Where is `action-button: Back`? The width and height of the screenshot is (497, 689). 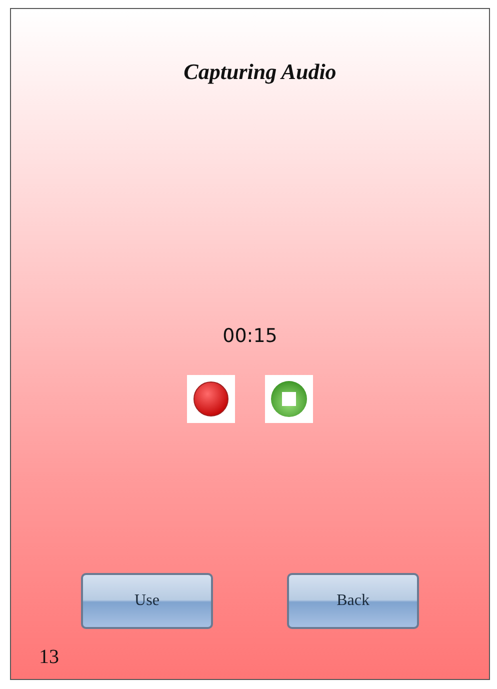 action-button: Back is located at coordinates (353, 601).